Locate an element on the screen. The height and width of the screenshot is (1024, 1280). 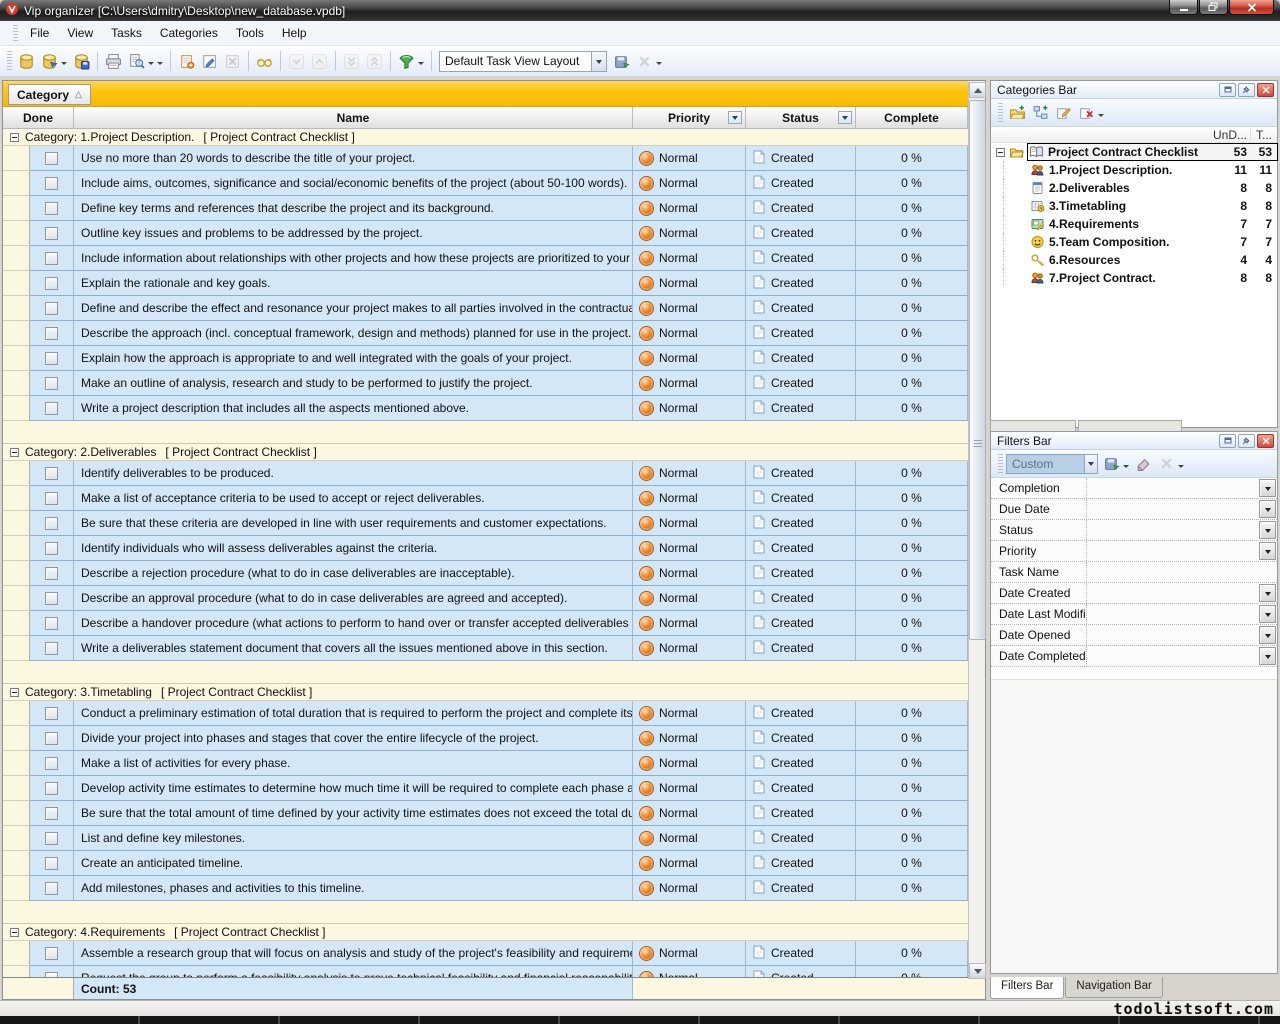
category-tree-item: 5.Team Composition. 7 7 is located at coordinates (1134, 242).